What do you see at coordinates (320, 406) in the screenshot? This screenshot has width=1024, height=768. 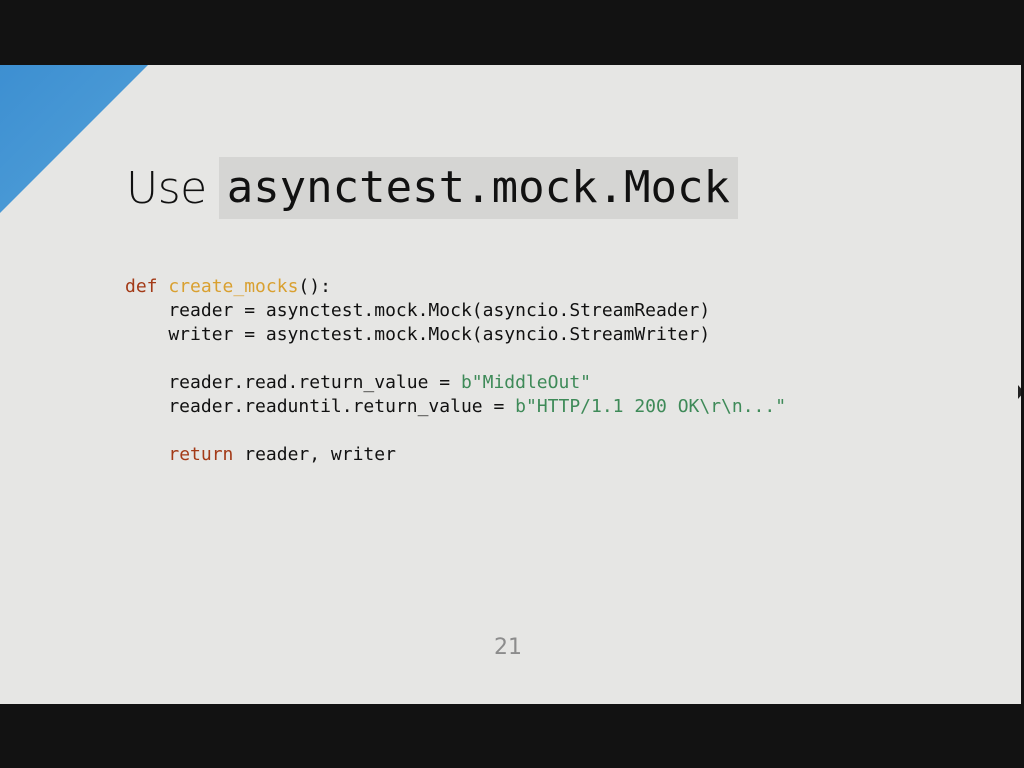 I see `code-text: reader.readuntil.return_value =` at bounding box center [320, 406].